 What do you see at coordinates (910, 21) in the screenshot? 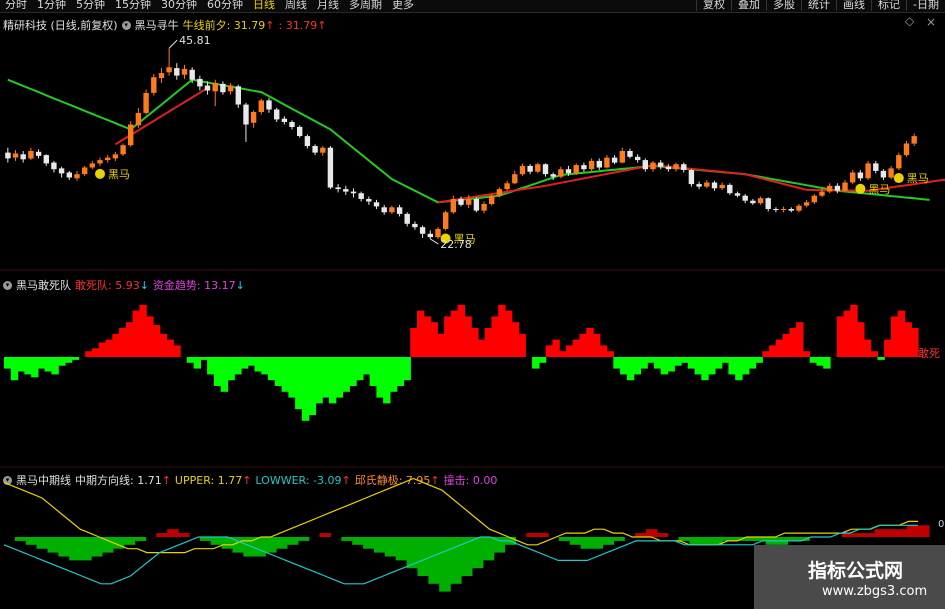
I see `main-corner-icon: ◇` at bounding box center [910, 21].